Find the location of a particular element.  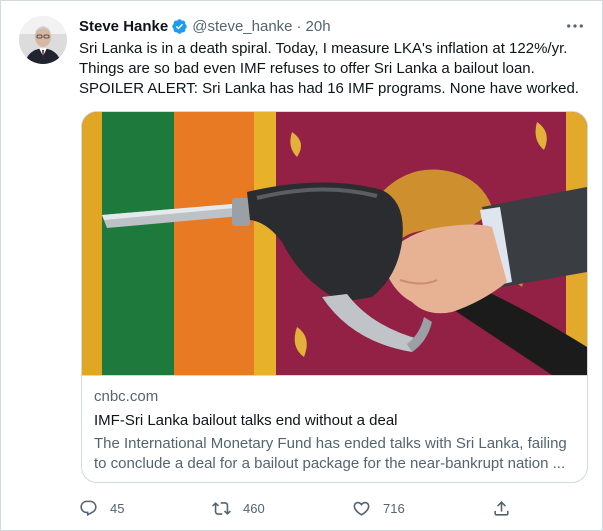

avatar-image is located at coordinates (43, 40).